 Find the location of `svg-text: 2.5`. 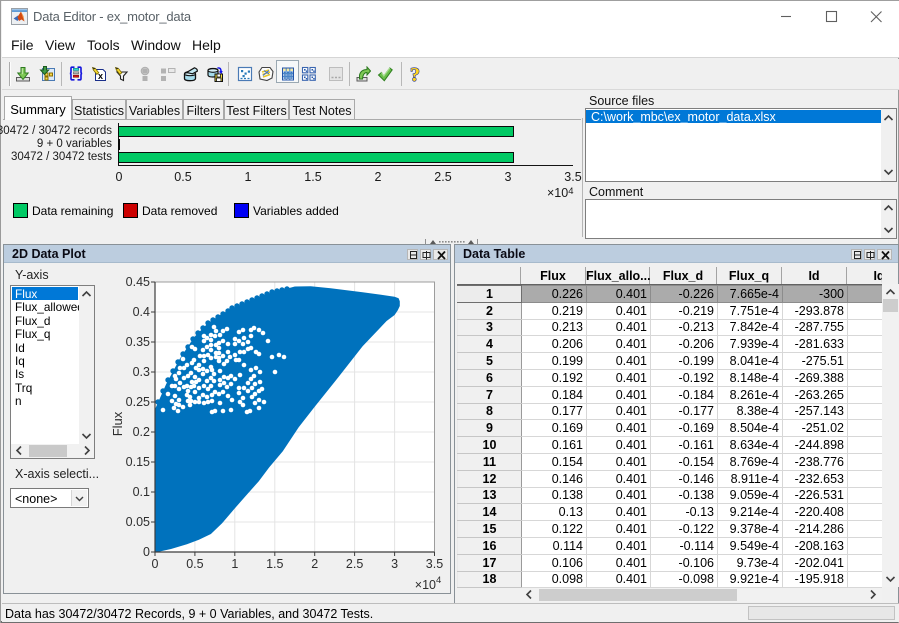

svg-text: 2.5 is located at coordinates (354, 564).